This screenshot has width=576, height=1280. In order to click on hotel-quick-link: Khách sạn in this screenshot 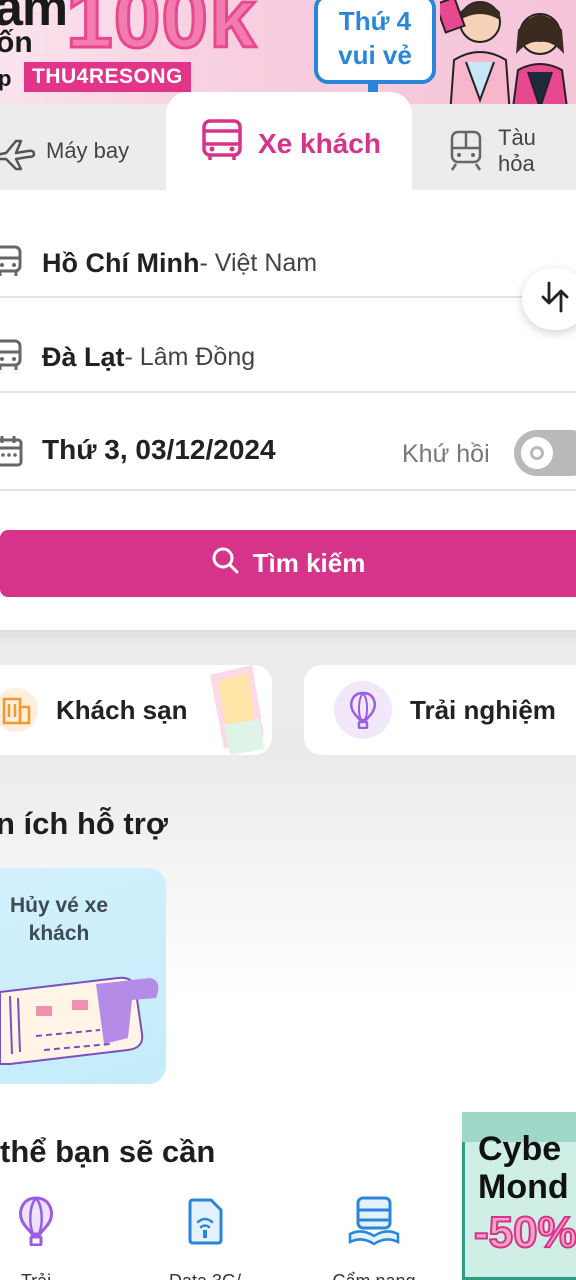, I will do `click(136, 710)`.